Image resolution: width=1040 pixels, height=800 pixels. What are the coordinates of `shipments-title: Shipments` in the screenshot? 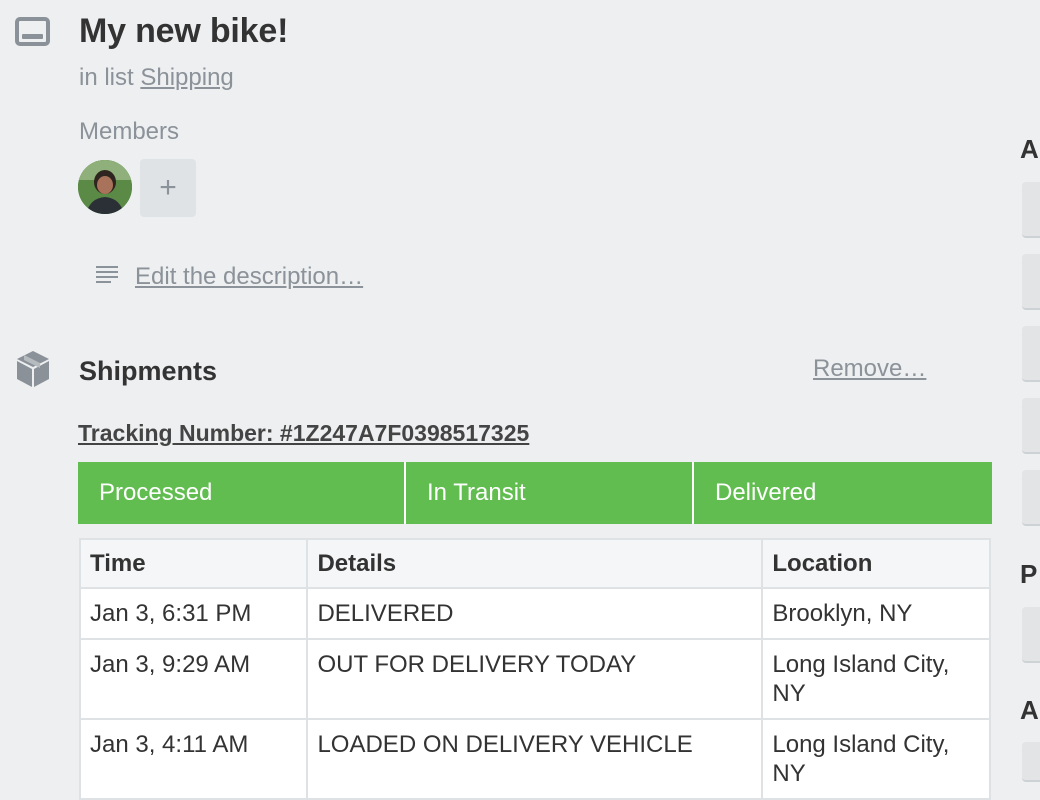 It's located at (148, 371).